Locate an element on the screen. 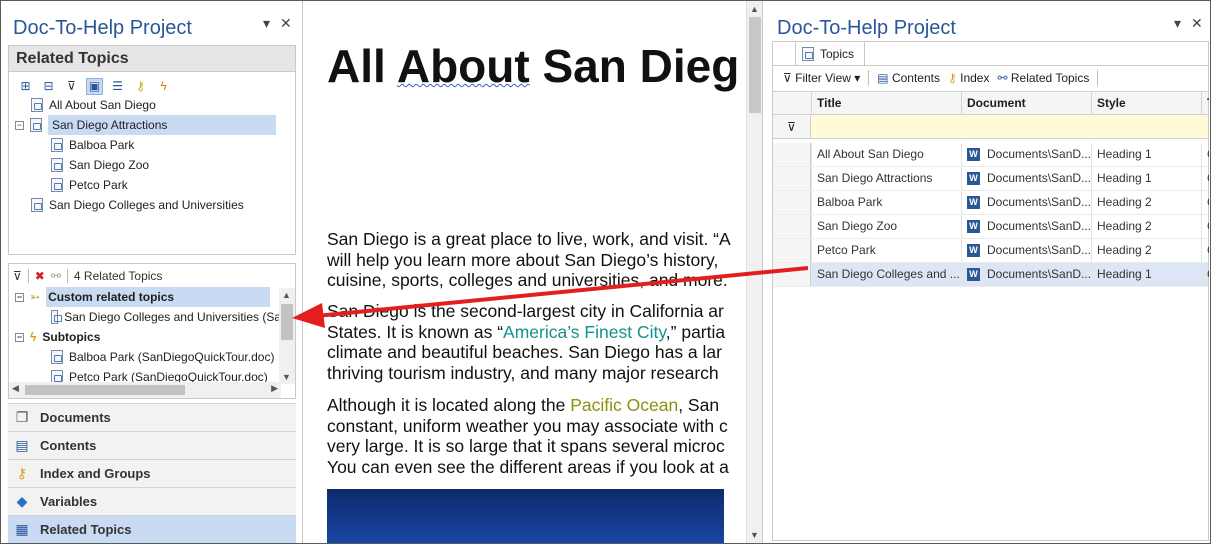 This screenshot has height=544, width=1211. related-list-hscroll: ◀ ▶ is located at coordinates (145, 390).